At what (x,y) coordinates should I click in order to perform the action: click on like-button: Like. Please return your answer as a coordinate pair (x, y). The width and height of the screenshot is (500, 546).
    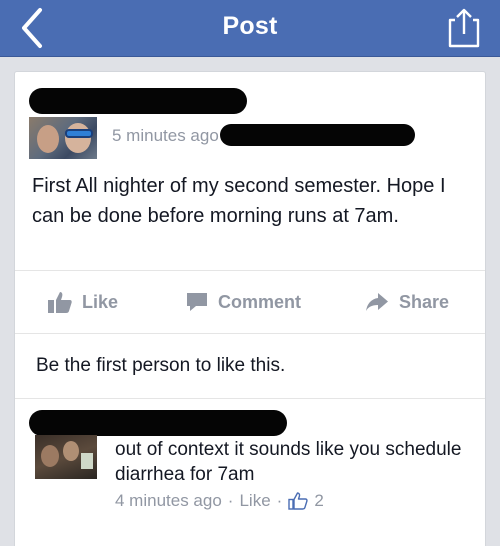
    Looking at the image, I should click on (83, 302).